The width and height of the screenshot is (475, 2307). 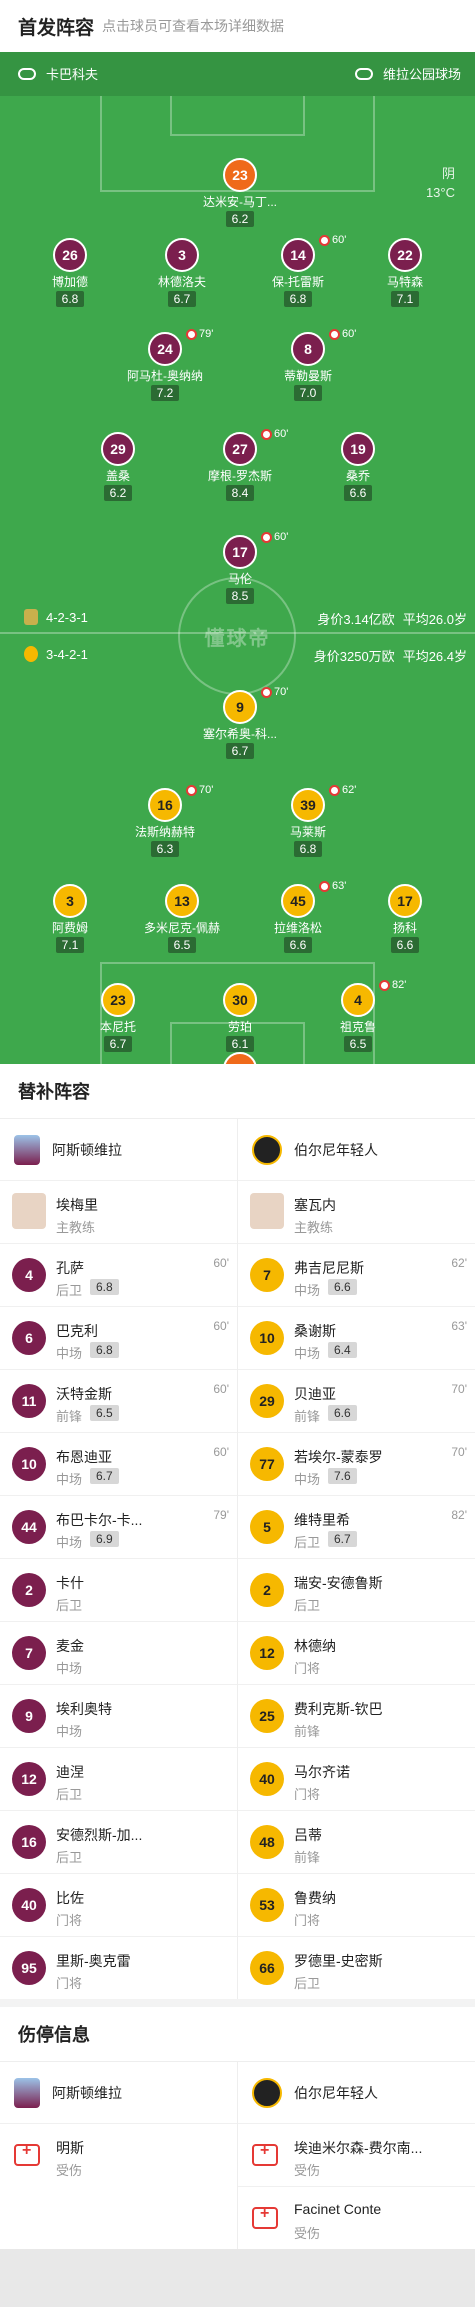 I want to click on player-rating: 6.2, so click(x=240, y=219).